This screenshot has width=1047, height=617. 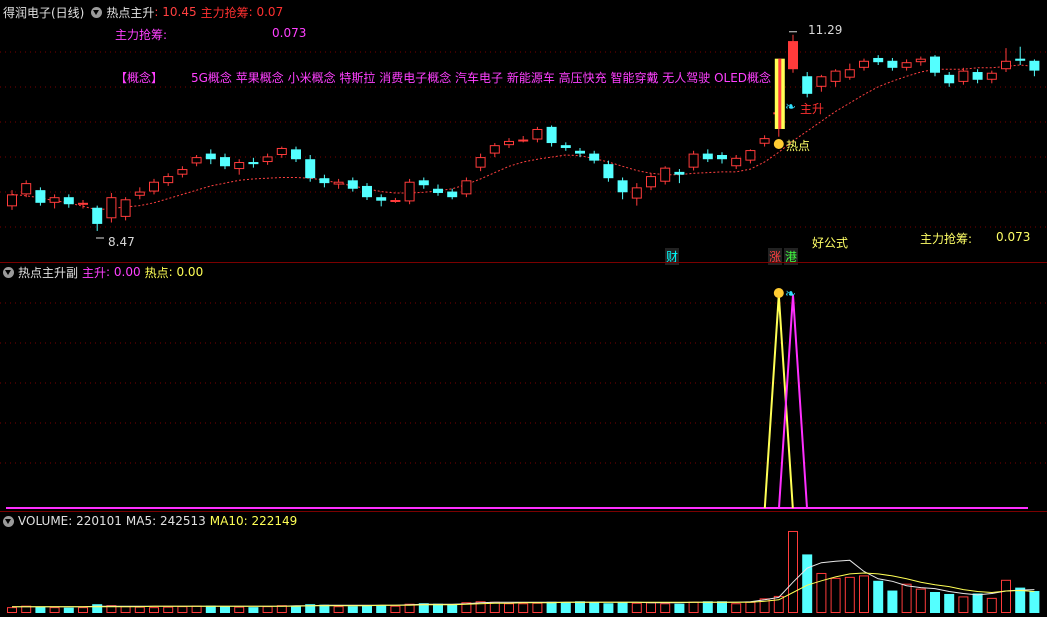 What do you see at coordinates (780, 93) in the screenshot?
I see `signal-bar-stripe` at bounding box center [780, 93].